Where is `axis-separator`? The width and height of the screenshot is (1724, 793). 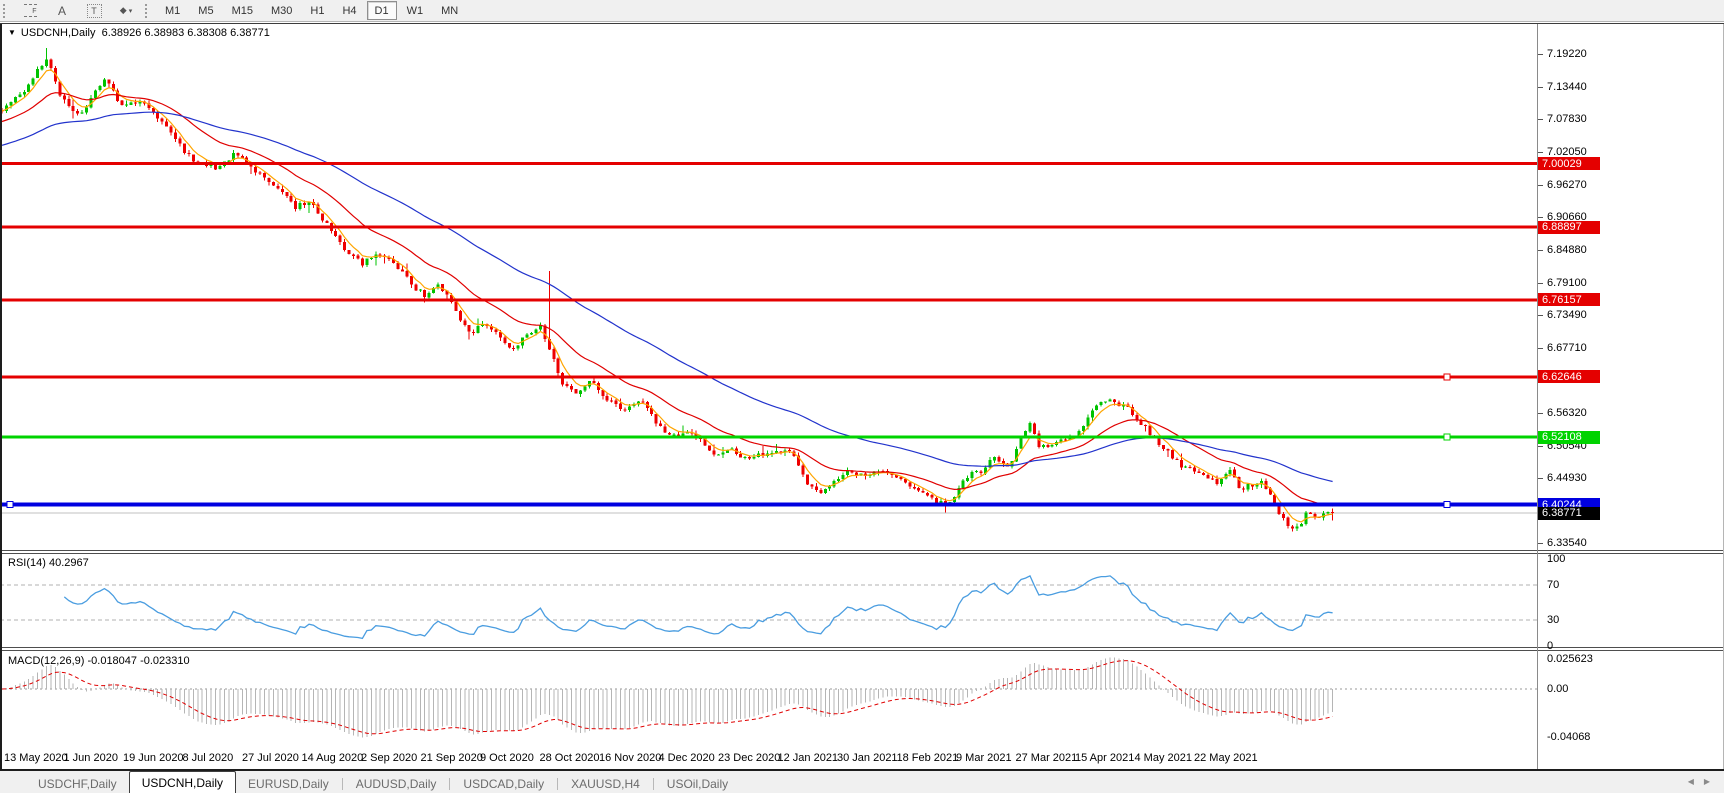
axis-separator is located at coordinates (1537, 396).